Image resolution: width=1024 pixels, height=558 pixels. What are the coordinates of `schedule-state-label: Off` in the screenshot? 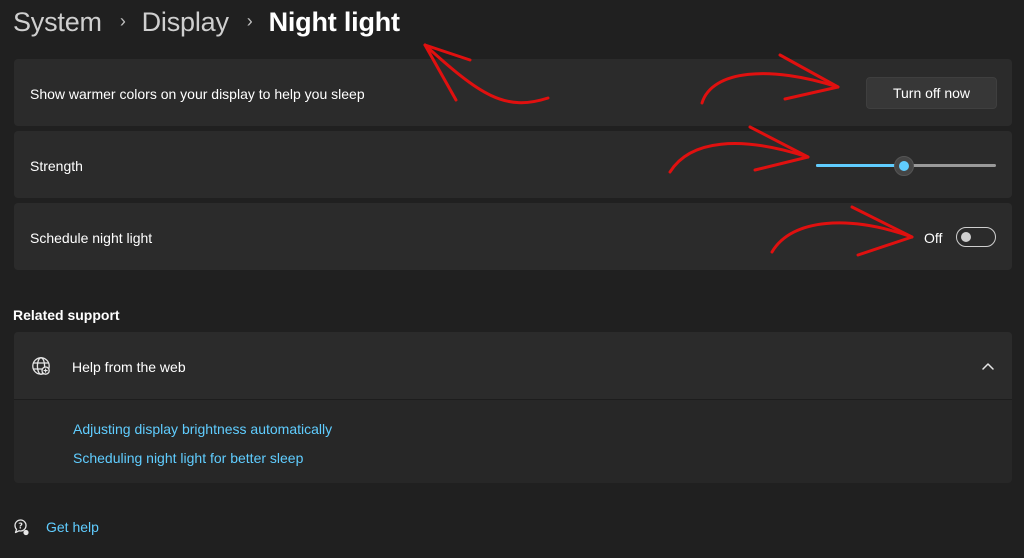 It's located at (933, 238).